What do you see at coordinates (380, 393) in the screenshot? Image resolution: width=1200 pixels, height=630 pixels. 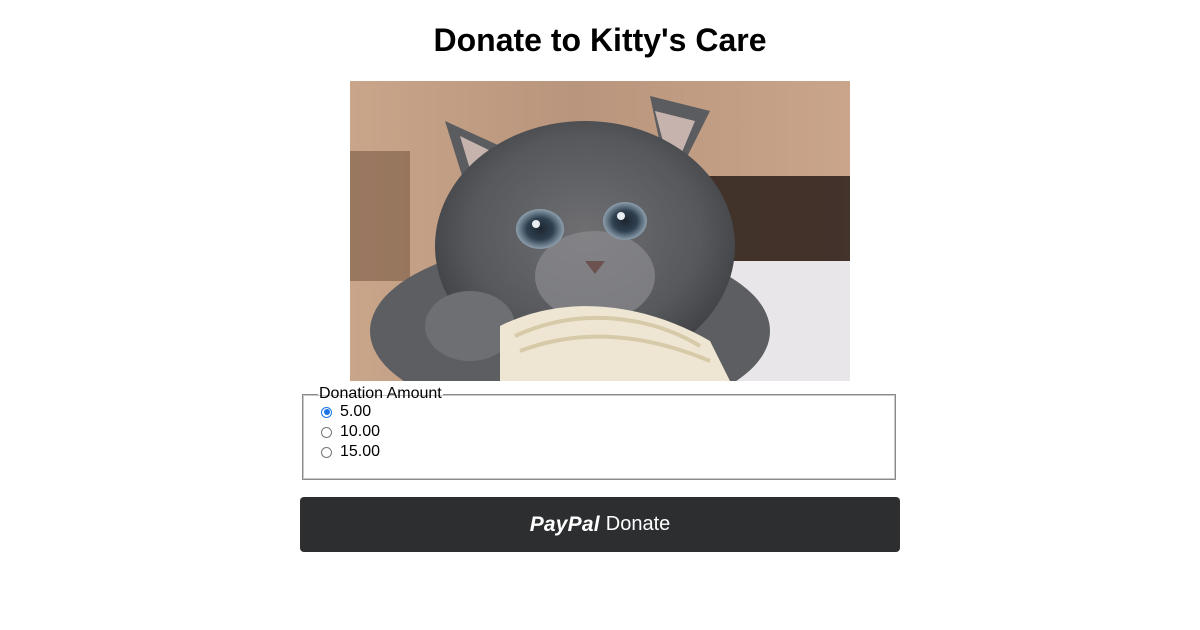 I see `donation-amount-legend: Donation Amount` at bounding box center [380, 393].